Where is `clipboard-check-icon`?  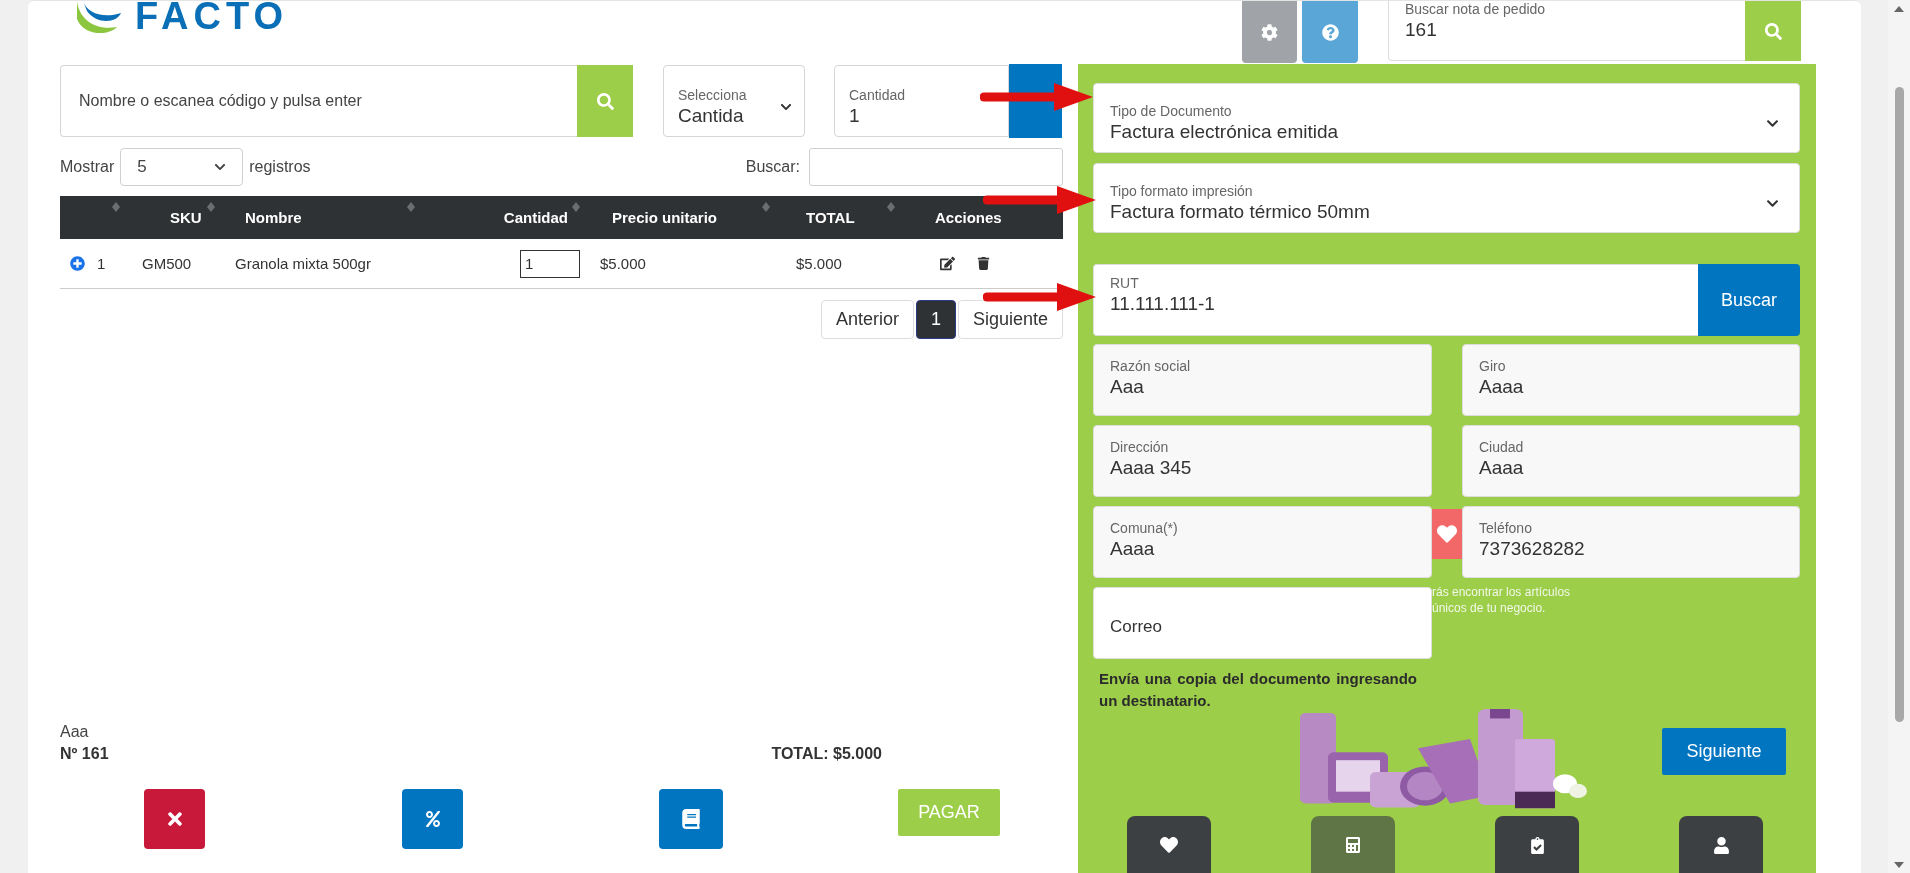
clipboard-check-icon is located at coordinates (1537, 845).